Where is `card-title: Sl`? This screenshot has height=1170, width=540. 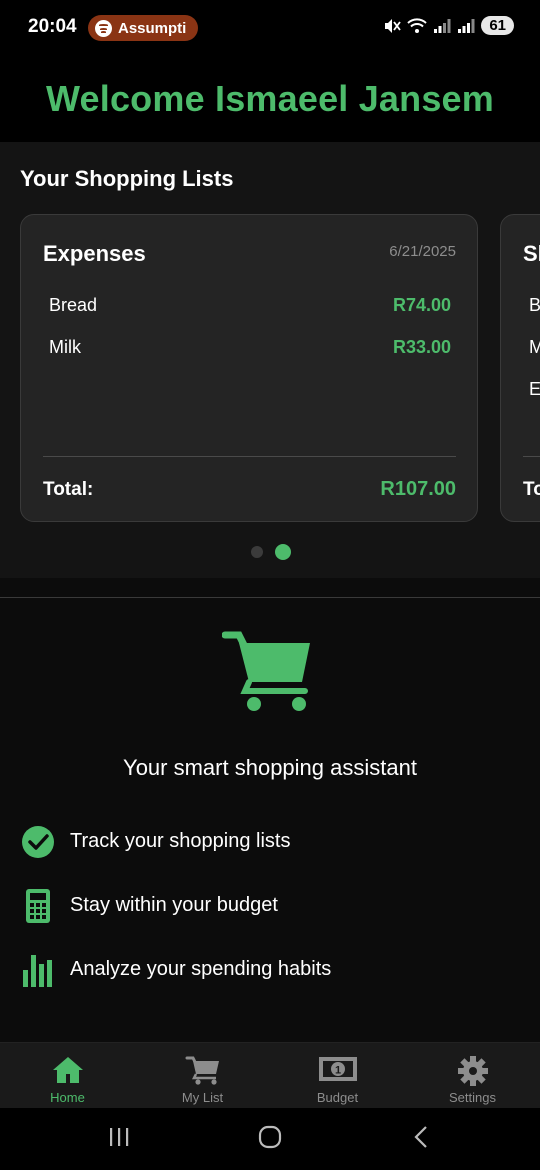
card-title: Sl is located at coordinates (531, 253).